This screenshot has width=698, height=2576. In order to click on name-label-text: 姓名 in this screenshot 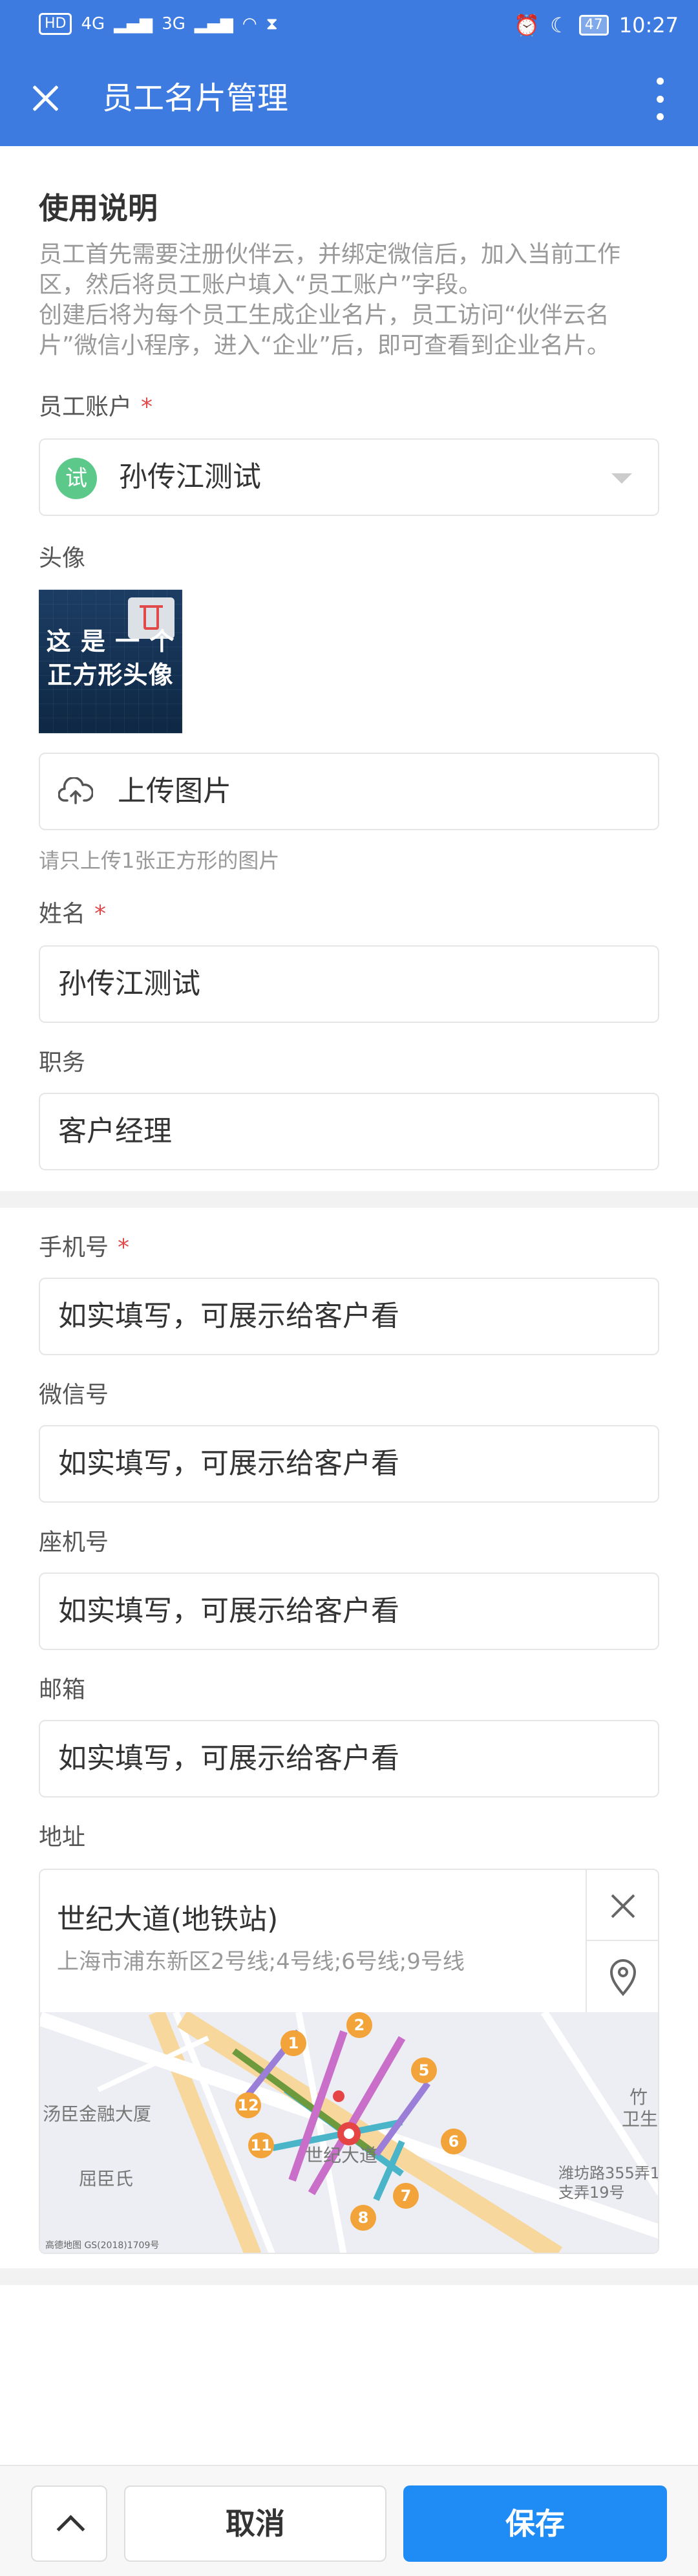, I will do `click(62, 914)`.